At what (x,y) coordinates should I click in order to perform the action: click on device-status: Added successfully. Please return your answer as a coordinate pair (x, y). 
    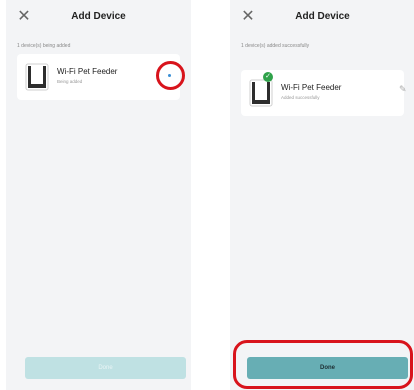
    Looking at the image, I should click on (300, 97).